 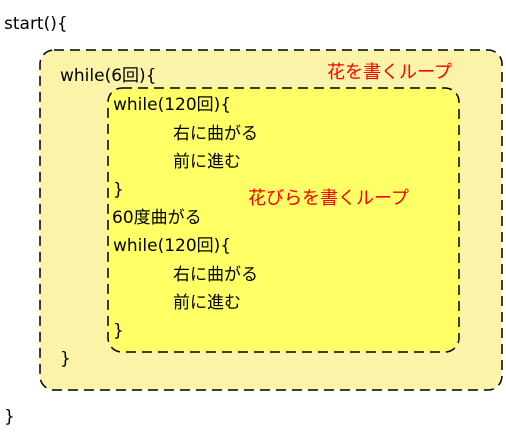 What do you see at coordinates (207, 303) in the screenshot?
I see `forward-2-line: 前に進む` at bounding box center [207, 303].